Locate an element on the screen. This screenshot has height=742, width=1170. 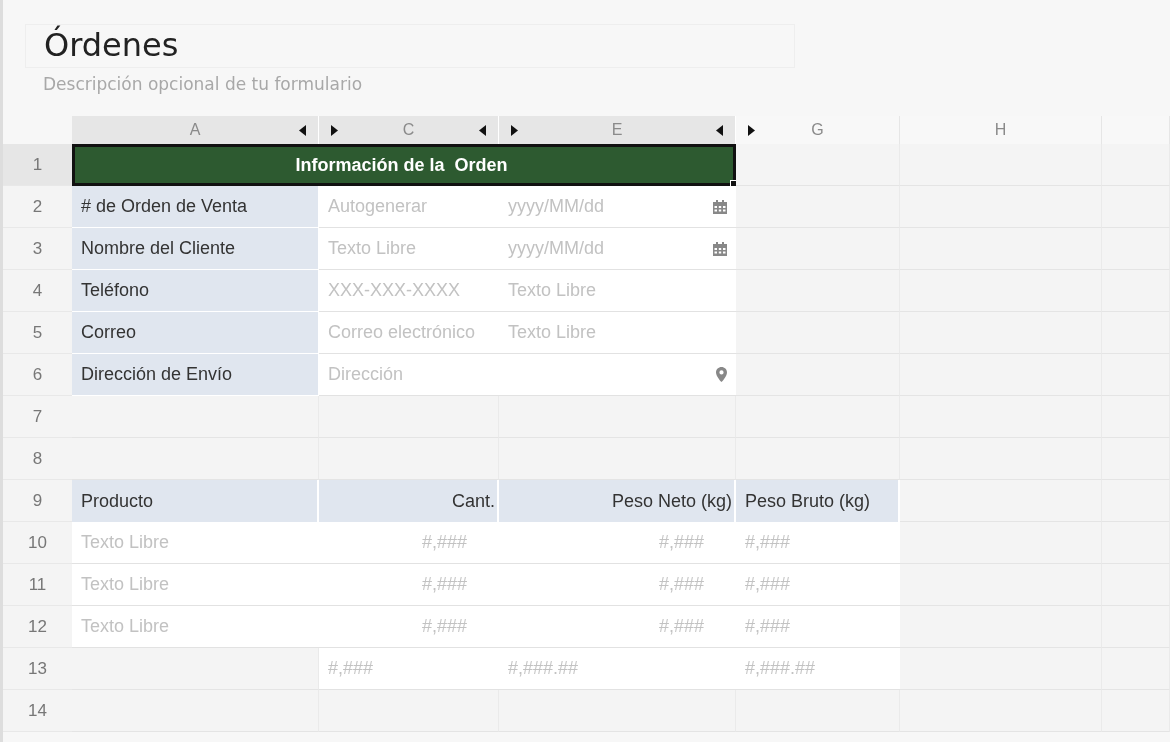
column-header: H is located at coordinates (1001, 130).